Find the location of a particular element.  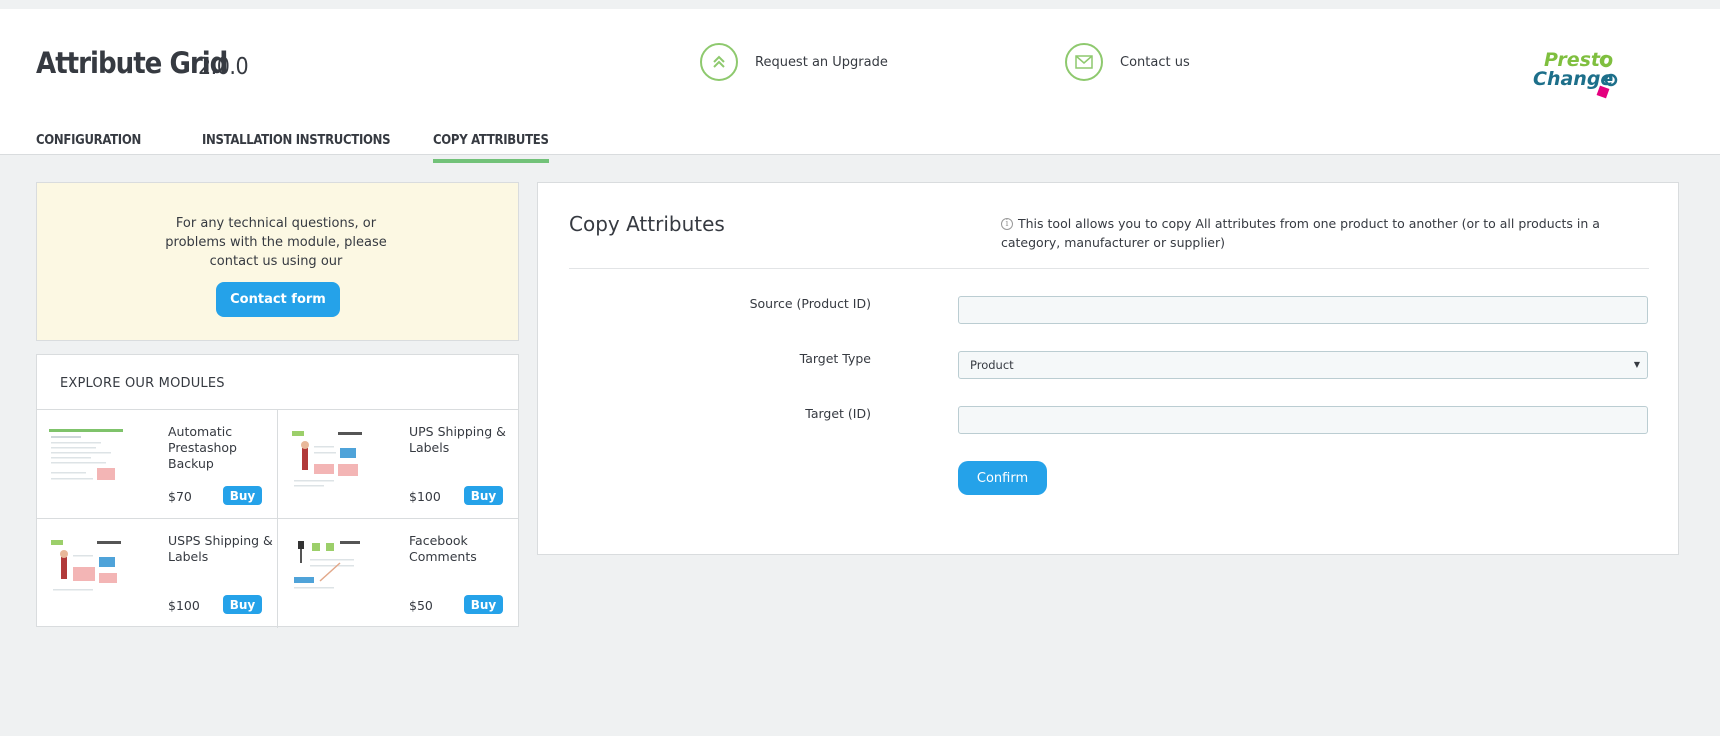

target-type-value: Product is located at coordinates (992, 365).